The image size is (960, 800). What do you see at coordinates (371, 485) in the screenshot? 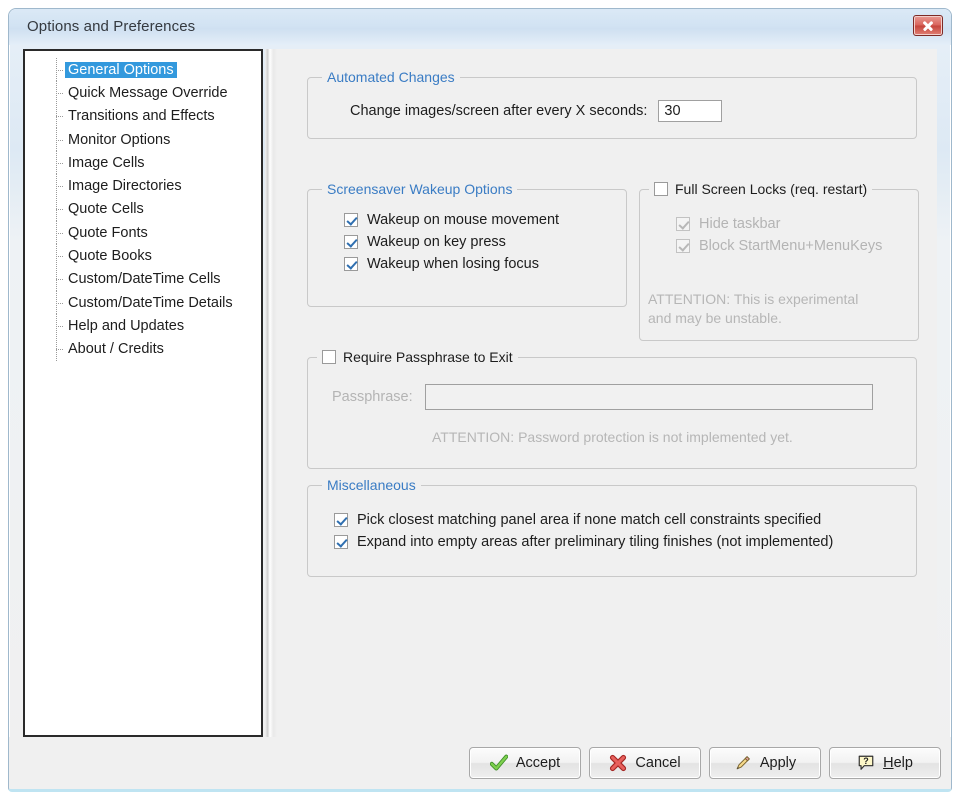
I see `miscellaneous-title: Miscellaneous` at bounding box center [371, 485].